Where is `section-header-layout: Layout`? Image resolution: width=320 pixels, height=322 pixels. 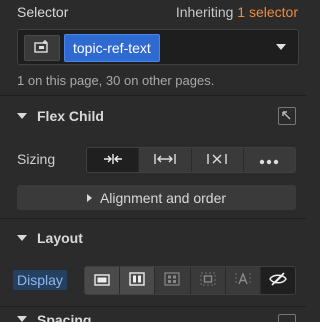
section-header-layout: Layout is located at coordinates (153, 238).